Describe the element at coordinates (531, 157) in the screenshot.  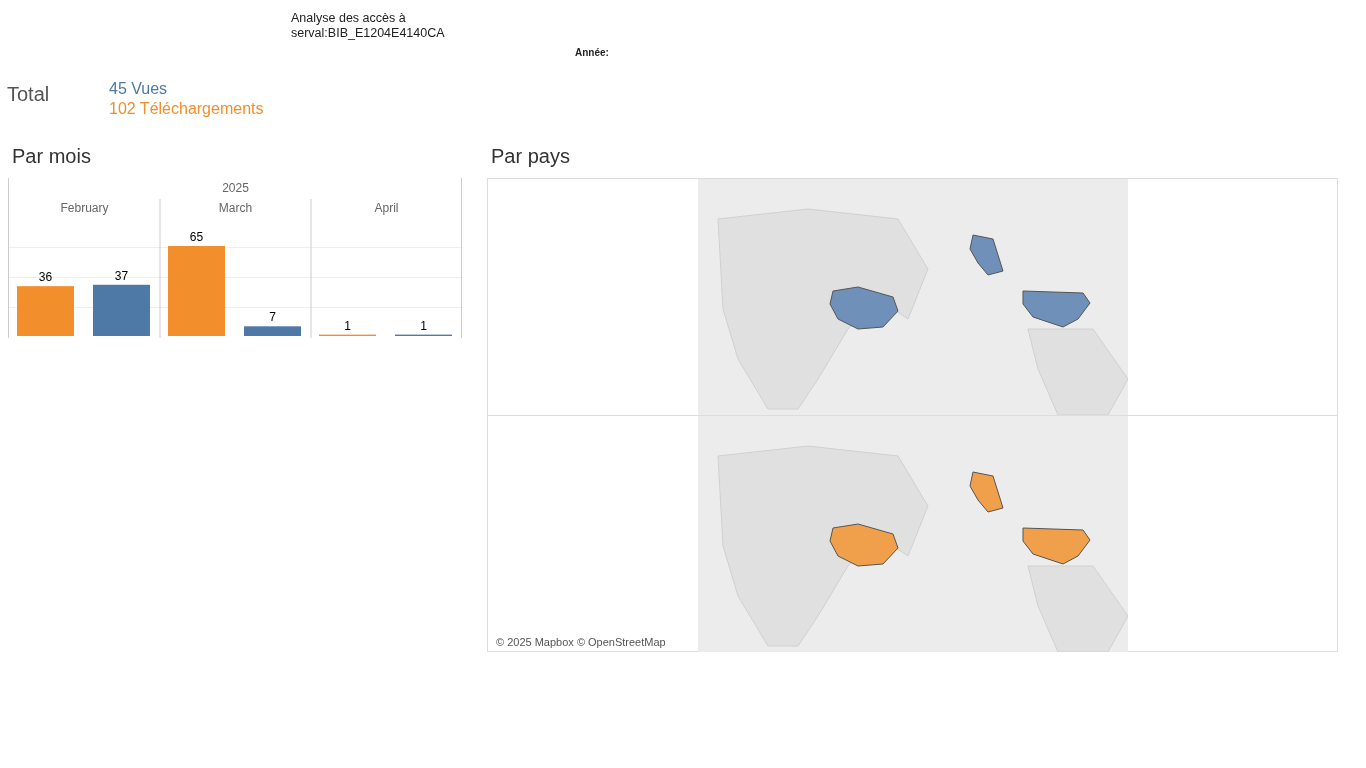
I see `section-heading: Par pays` at that location.